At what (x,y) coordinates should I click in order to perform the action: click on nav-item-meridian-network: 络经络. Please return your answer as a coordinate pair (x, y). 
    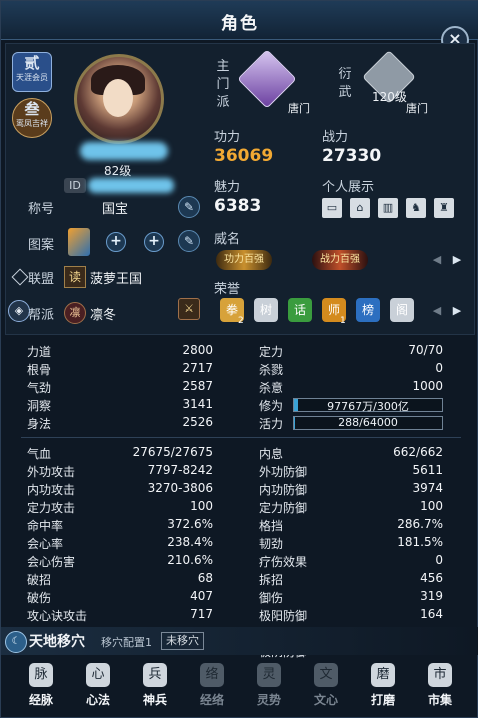
    Looking at the image, I should click on (212, 690).